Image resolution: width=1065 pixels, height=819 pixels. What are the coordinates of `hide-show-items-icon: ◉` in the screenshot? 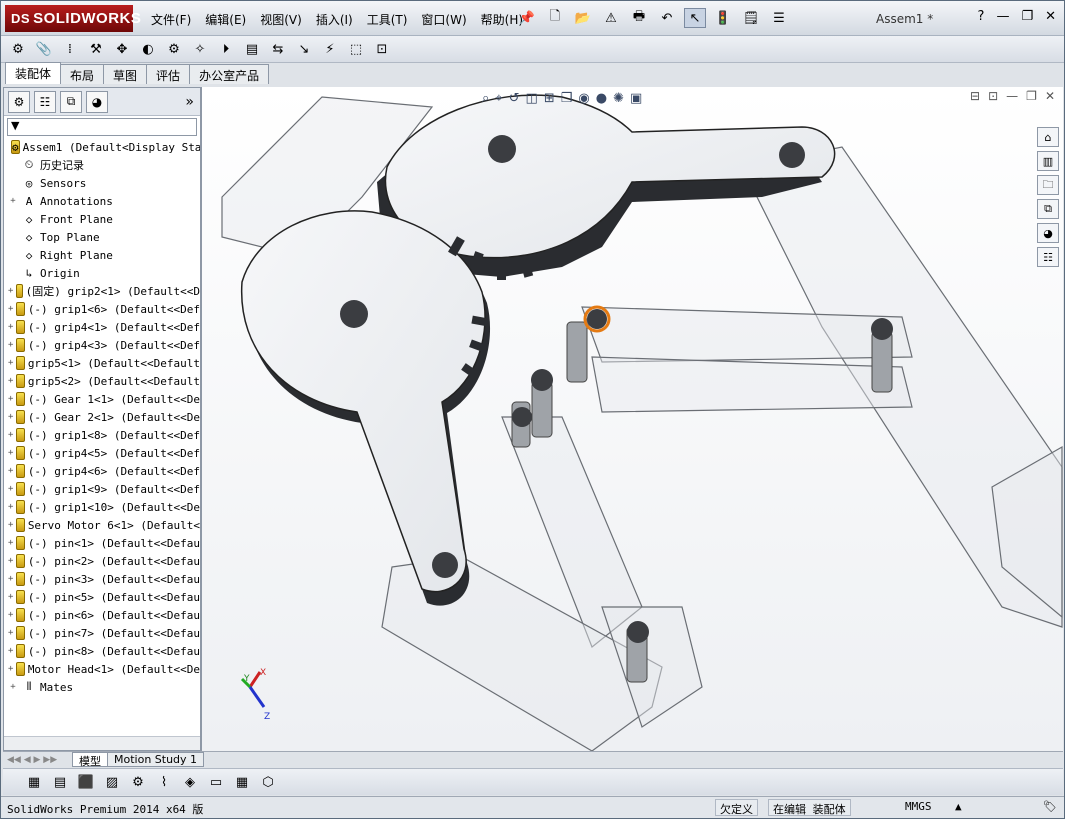 It's located at (583, 98).